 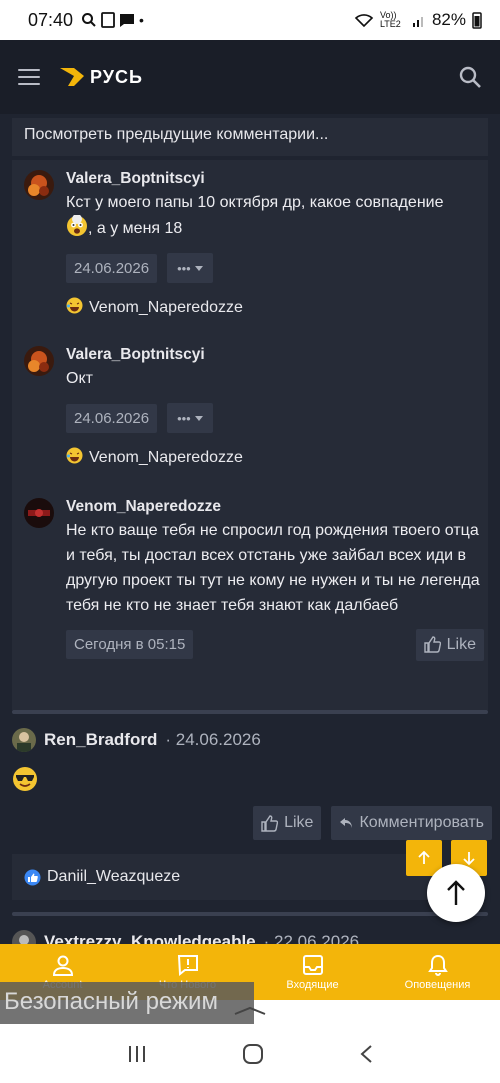 I want to click on menu-icon, so click(x=29, y=77).